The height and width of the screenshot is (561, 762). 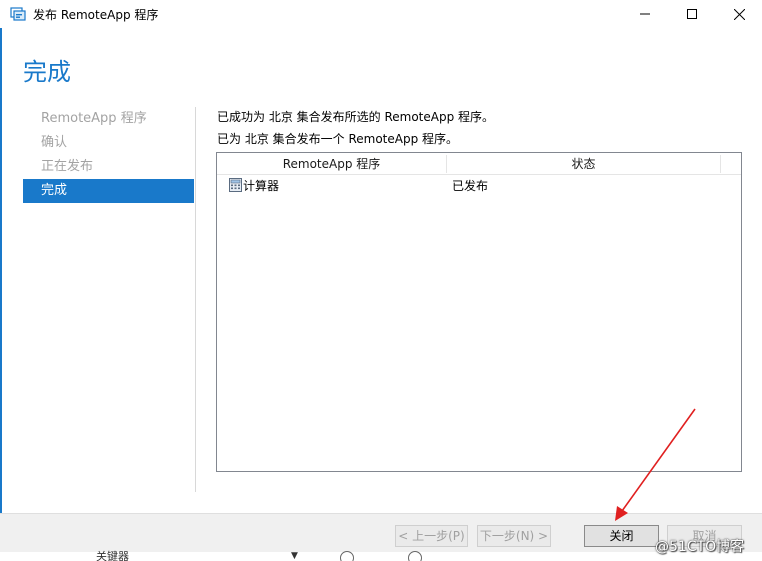 What do you see at coordinates (700, 547) in the screenshot?
I see `watermark-text: @51CTO博客` at bounding box center [700, 547].